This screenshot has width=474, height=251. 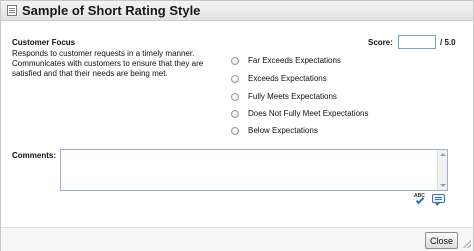 What do you see at coordinates (467, 244) in the screenshot?
I see `resize-grip-icon` at bounding box center [467, 244].